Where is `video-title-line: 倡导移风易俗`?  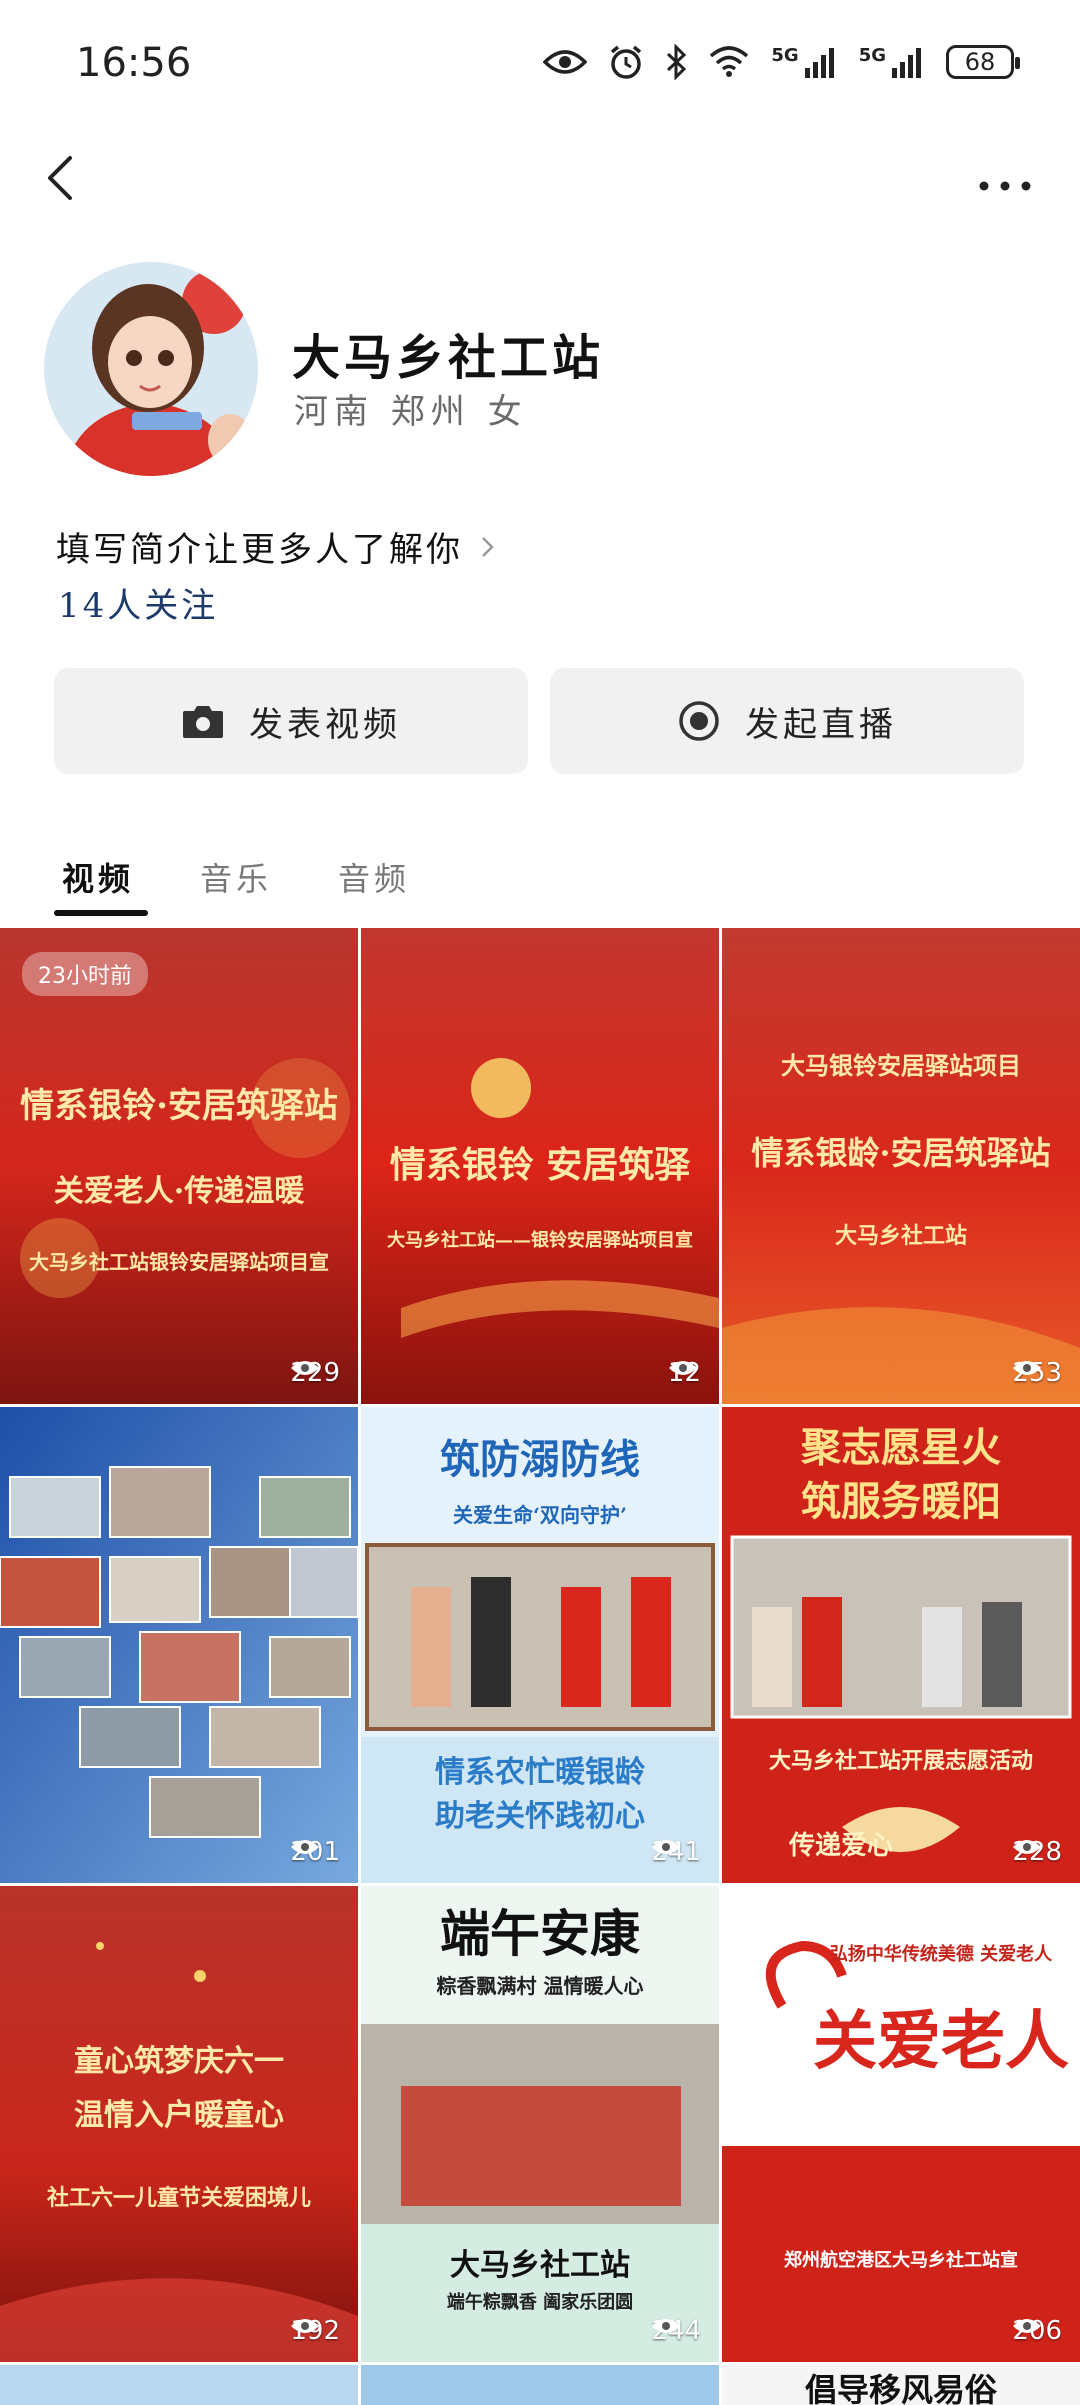
video-title-line: 倡导移风易俗 is located at coordinates (900, 2388).